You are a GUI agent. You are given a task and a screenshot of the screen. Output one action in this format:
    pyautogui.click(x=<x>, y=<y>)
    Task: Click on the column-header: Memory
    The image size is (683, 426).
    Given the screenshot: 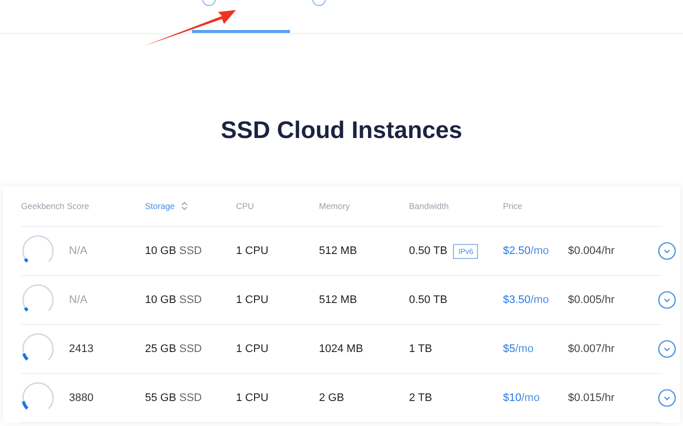 What is the action you would take?
    pyautogui.click(x=364, y=206)
    